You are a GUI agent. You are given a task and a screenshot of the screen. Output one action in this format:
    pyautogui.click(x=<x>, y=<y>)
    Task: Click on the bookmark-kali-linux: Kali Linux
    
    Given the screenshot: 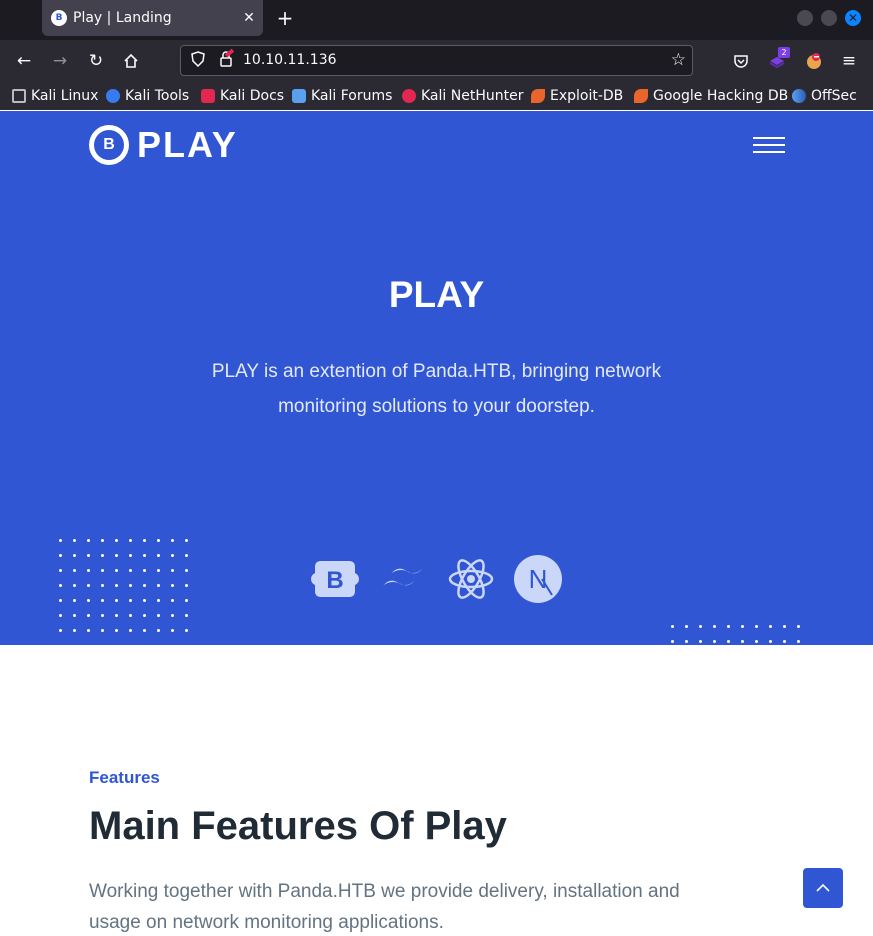 What is the action you would take?
    pyautogui.click(x=55, y=96)
    